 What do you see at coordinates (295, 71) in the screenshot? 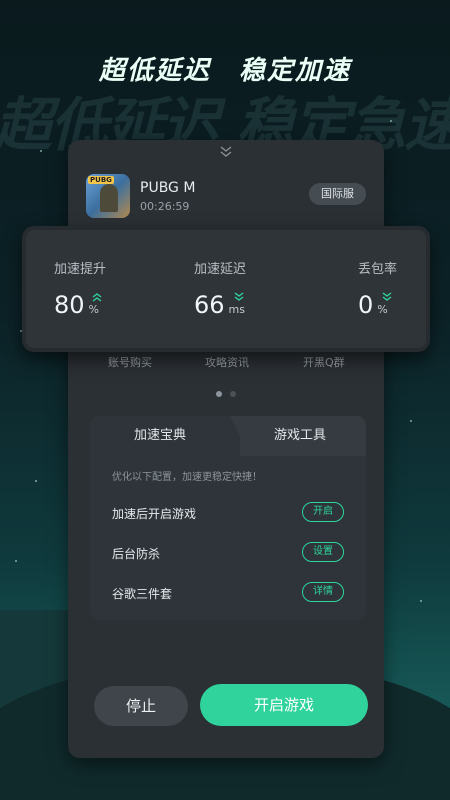
I see `title-right: 稳定加速` at bounding box center [295, 71].